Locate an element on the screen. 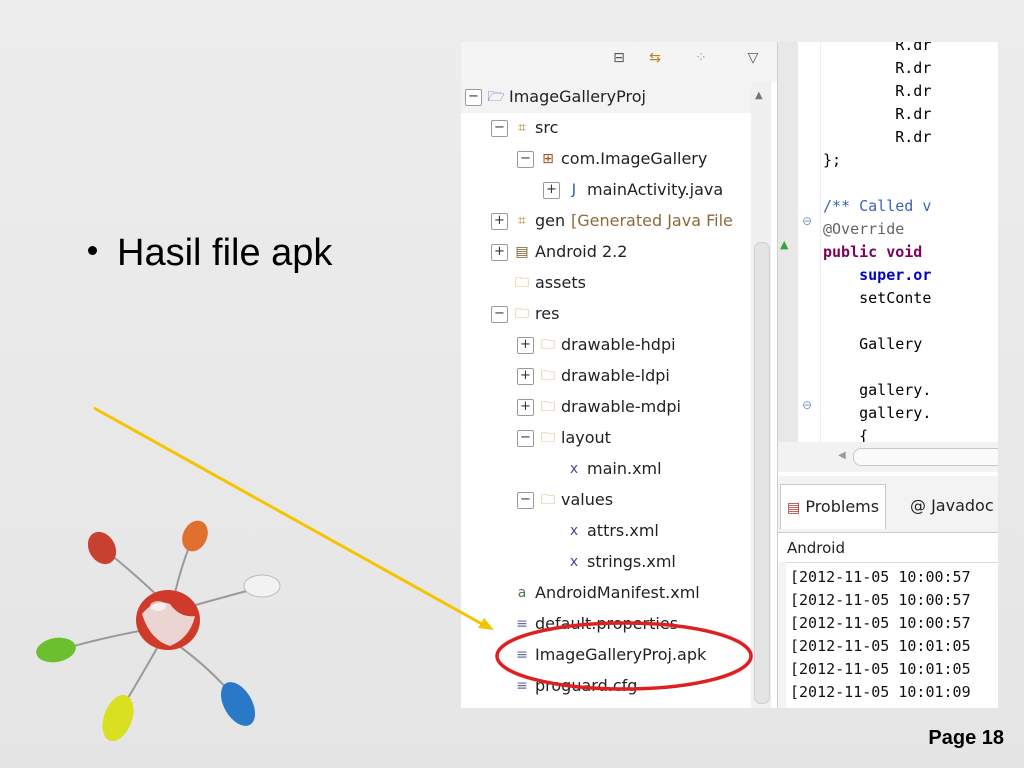 The image size is (1024, 768). mouse-network-logo-icon is located at coordinates (158, 631).